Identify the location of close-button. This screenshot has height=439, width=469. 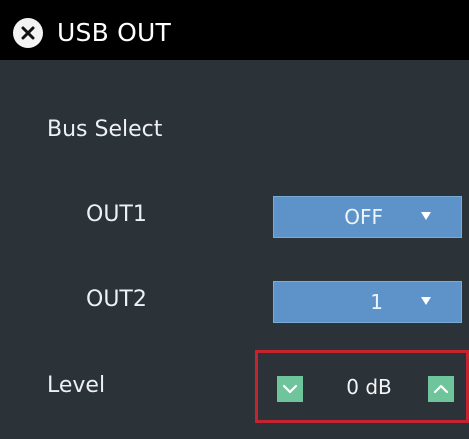
(28, 33).